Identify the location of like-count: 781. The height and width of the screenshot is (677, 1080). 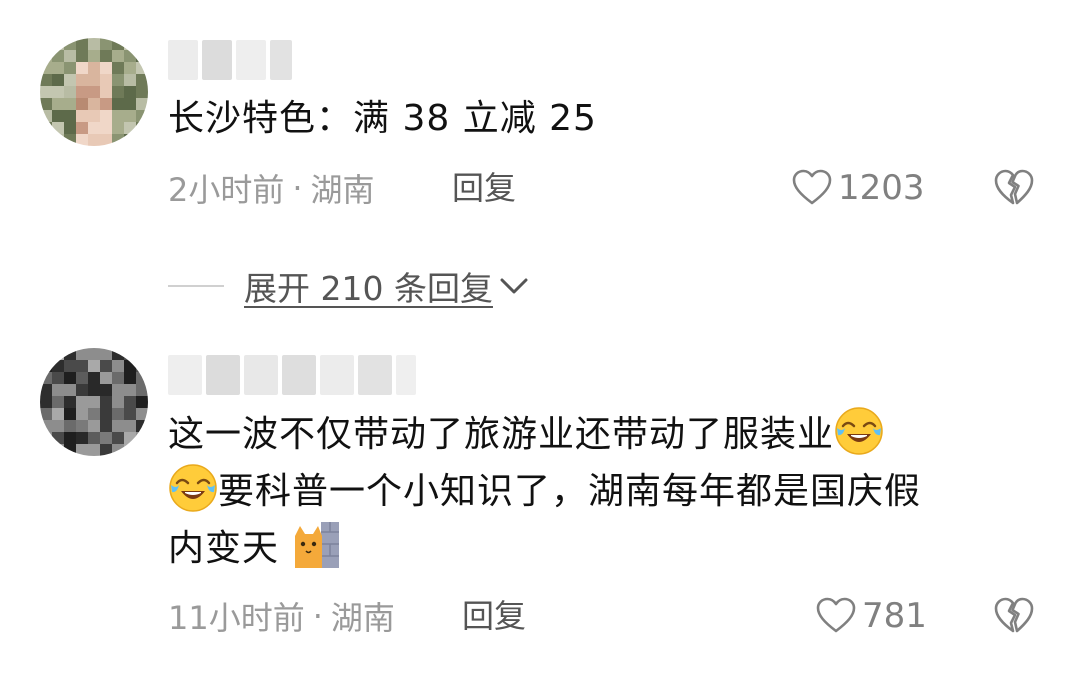
(894, 616).